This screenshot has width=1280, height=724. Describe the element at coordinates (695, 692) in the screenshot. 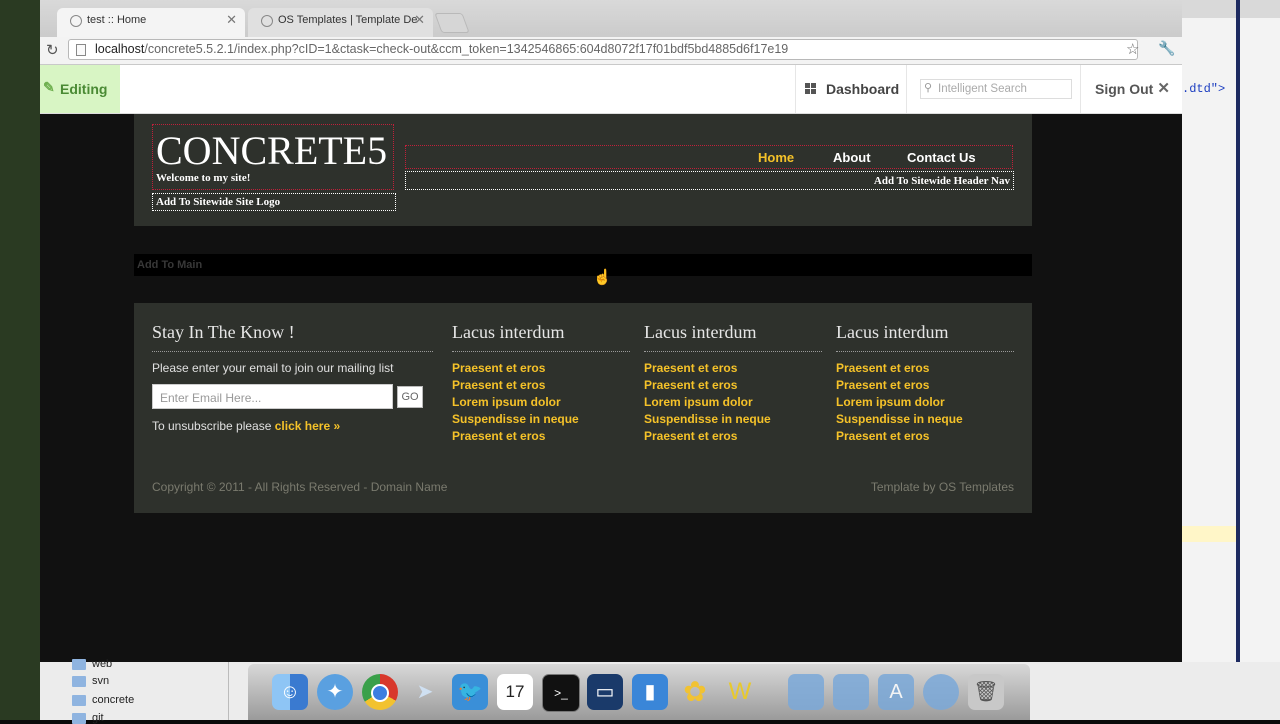

I see `flower-icon: ✿` at that location.